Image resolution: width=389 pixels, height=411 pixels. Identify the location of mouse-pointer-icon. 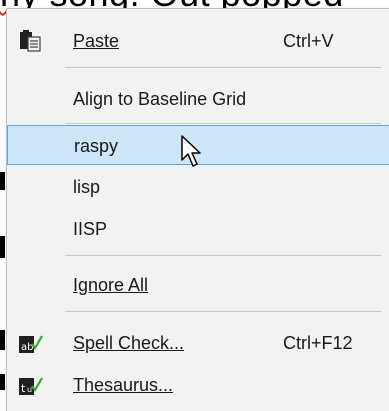
(191, 151).